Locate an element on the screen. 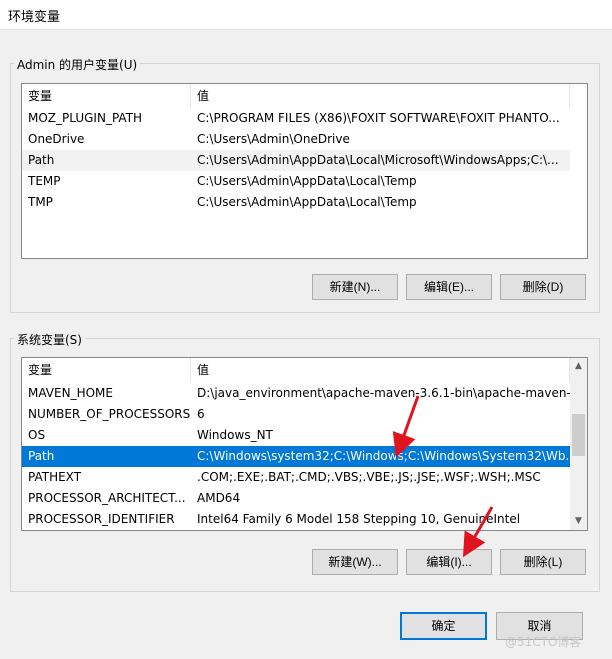  arrow-to-path-row-icon is located at coordinates (406, 426).